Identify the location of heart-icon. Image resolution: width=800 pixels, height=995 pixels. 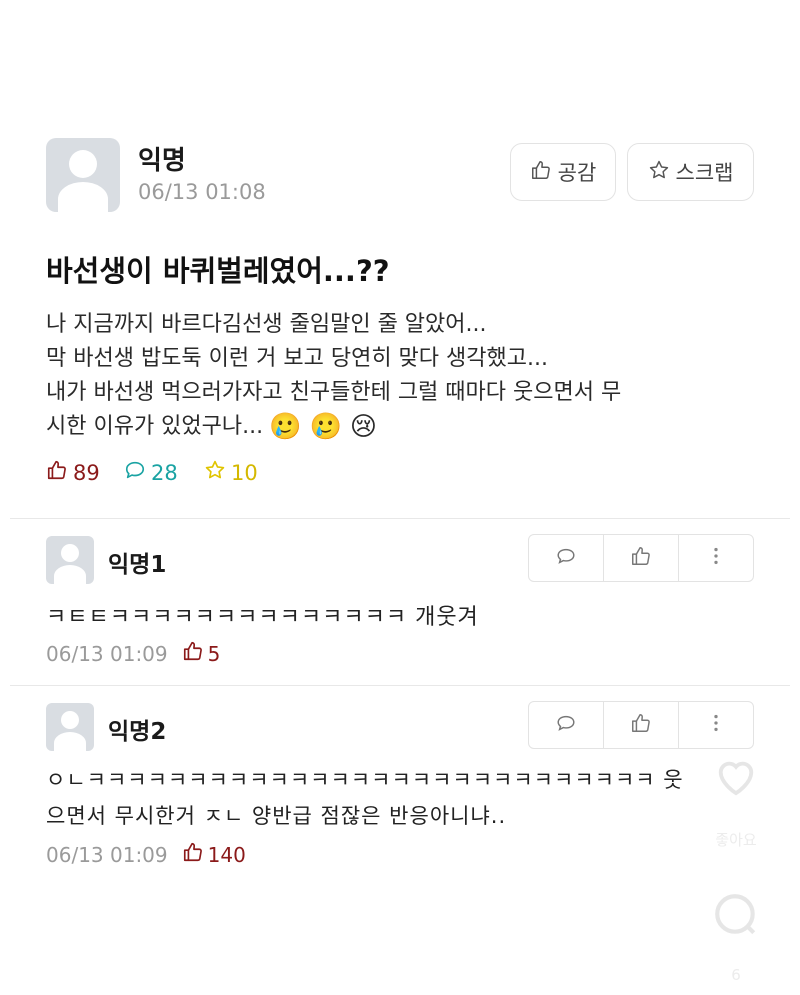
(736, 778).